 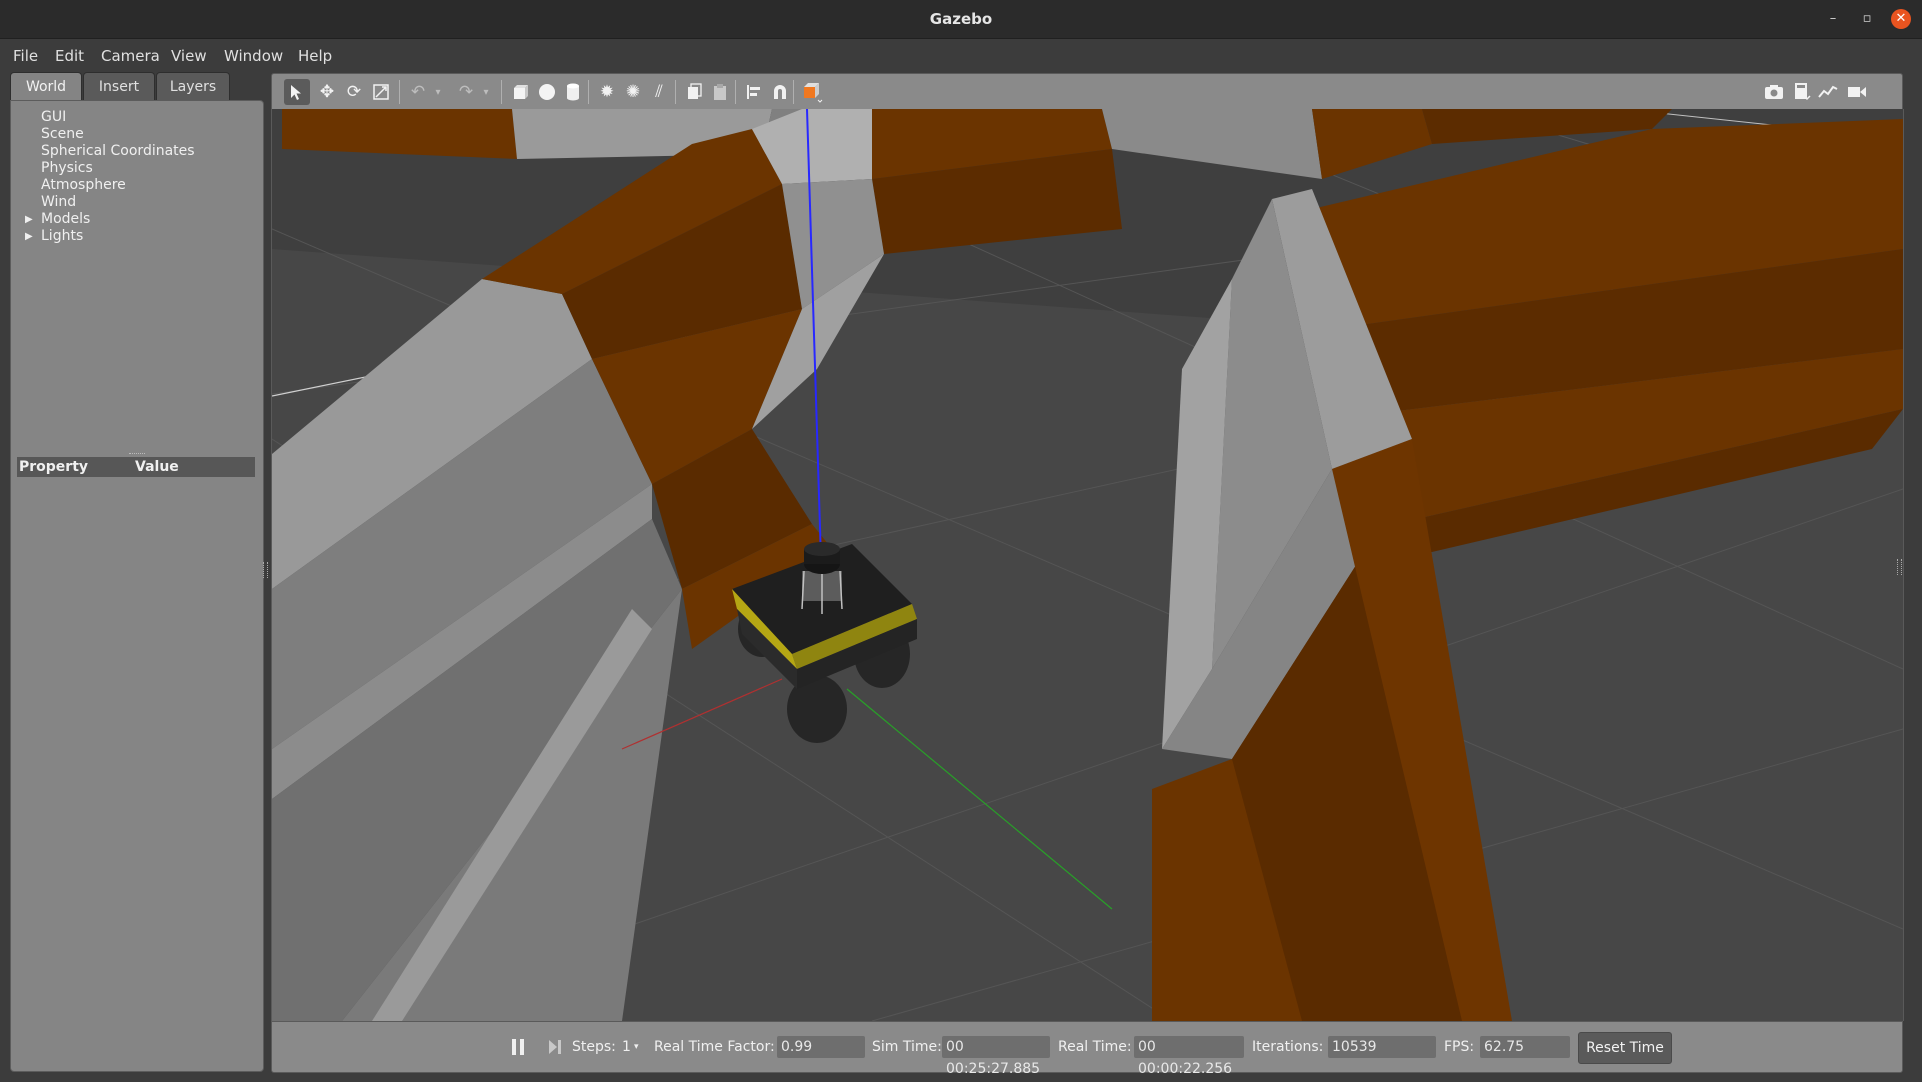 I want to click on real-time-label: Real Time:, so click(x=1095, y=1047).